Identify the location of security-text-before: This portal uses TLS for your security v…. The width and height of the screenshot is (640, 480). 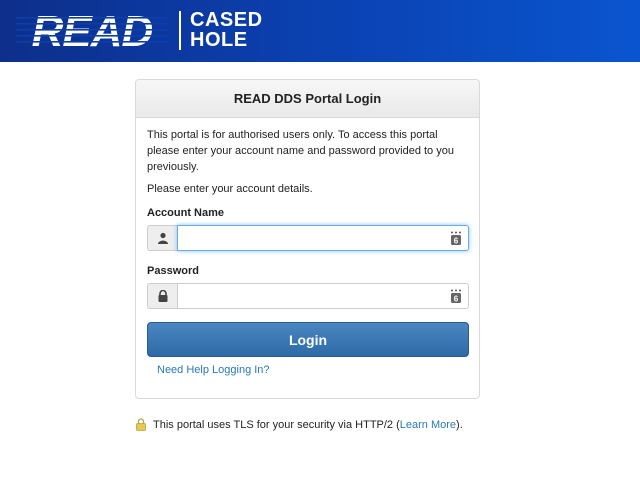
(276, 424).